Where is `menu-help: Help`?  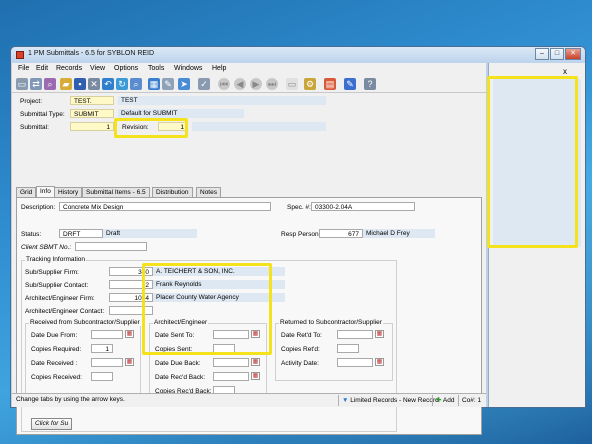 menu-help: Help is located at coordinates (219, 68).